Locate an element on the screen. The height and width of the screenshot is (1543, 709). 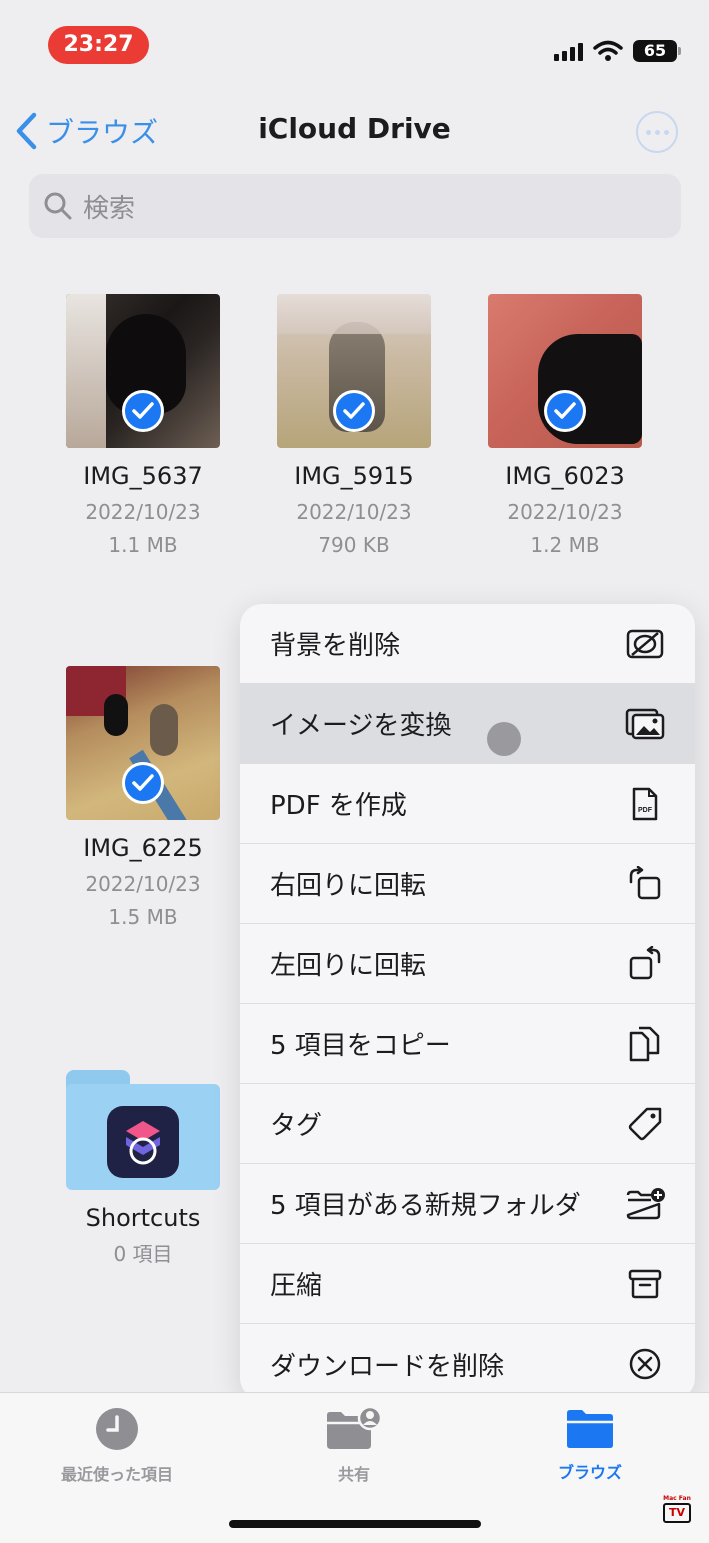
clock-icon is located at coordinates (117, 1429).